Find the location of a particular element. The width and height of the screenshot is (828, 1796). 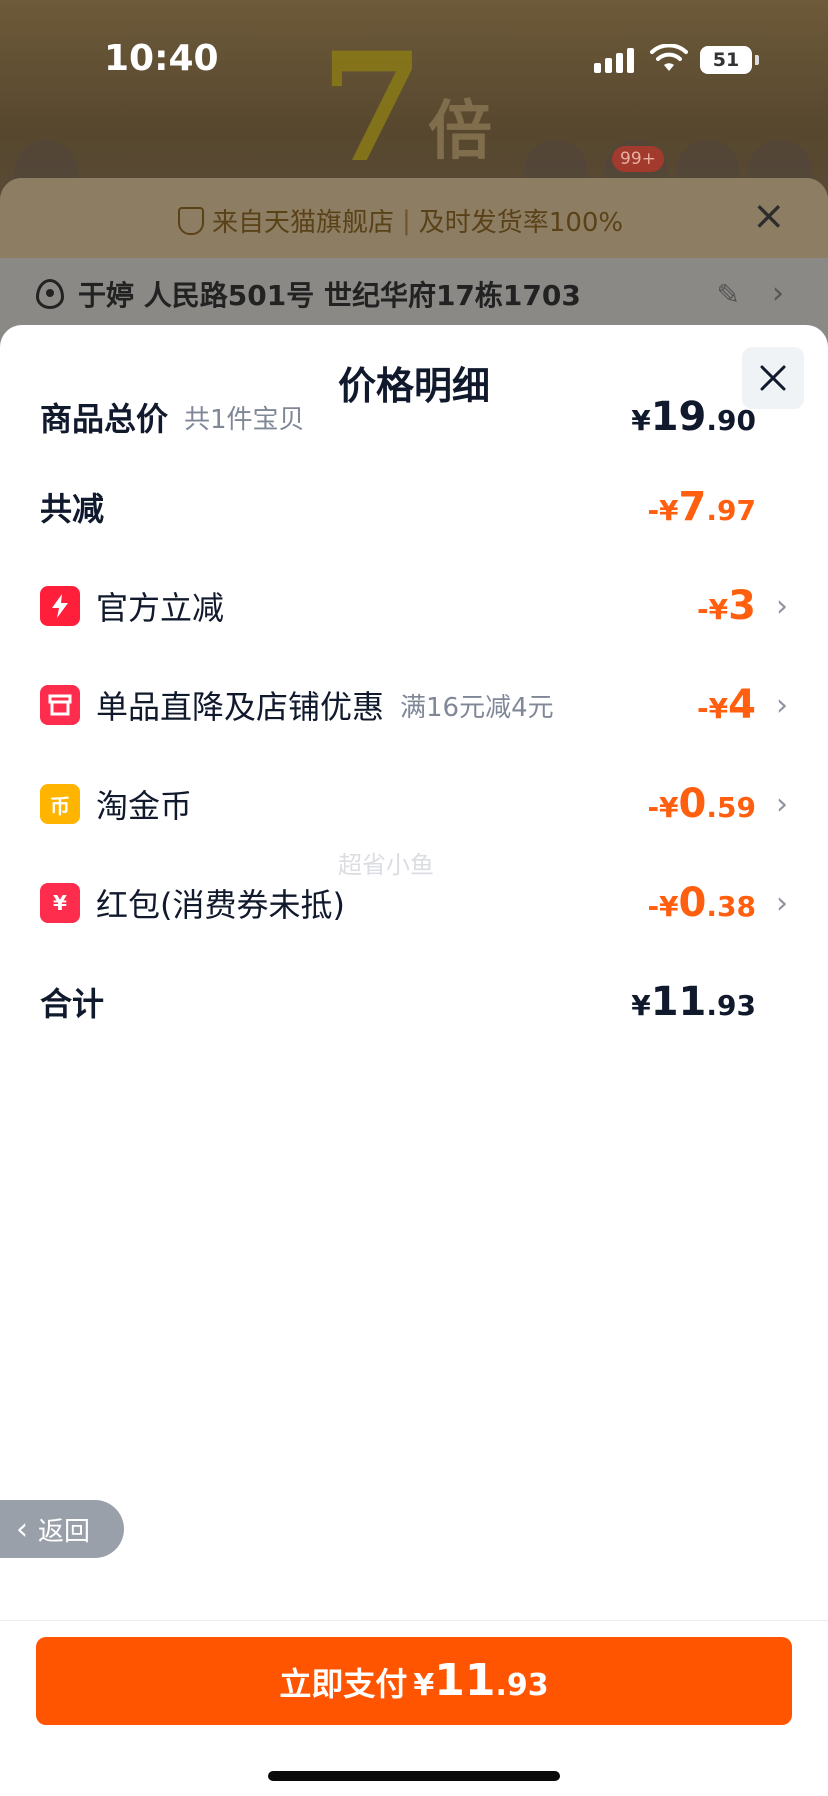

total-price-amount: ¥19.90 is located at coordinates (693, 417).